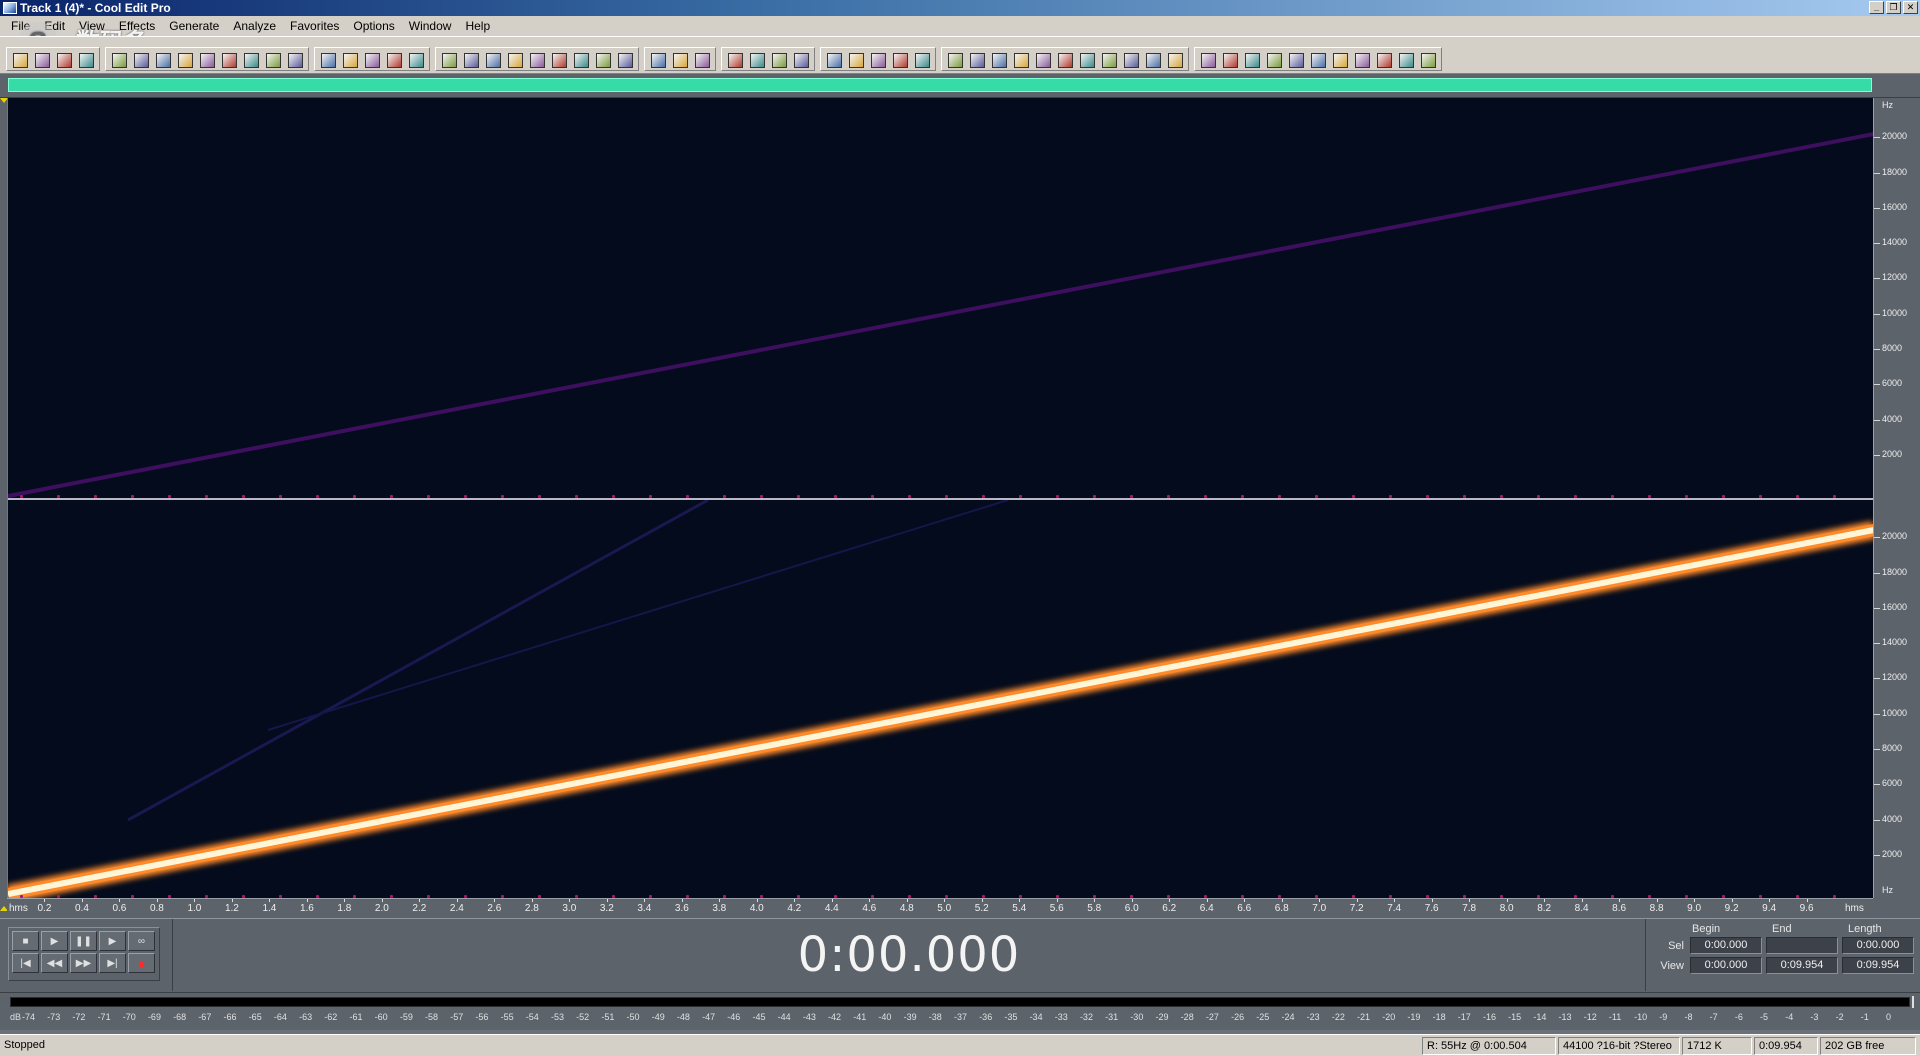 The width and height of the screenshot is (1920, 1056). Describe the element at coordinates (430, 26) in the screenshot. I see `menu-window: Window` at that location.